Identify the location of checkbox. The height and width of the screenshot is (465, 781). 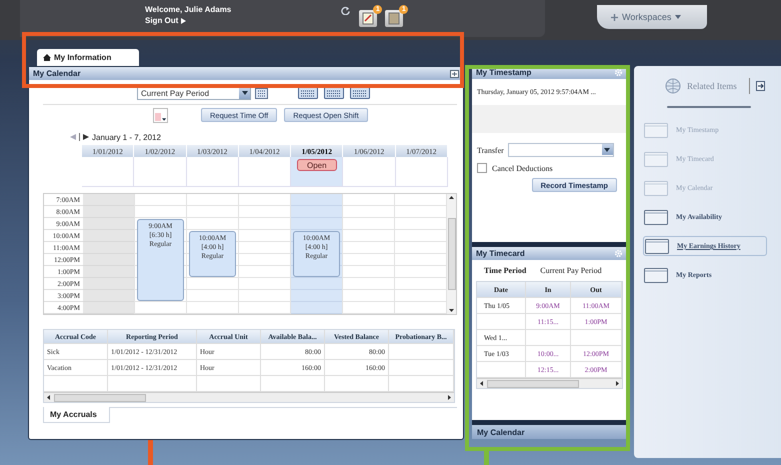
(482, 168).